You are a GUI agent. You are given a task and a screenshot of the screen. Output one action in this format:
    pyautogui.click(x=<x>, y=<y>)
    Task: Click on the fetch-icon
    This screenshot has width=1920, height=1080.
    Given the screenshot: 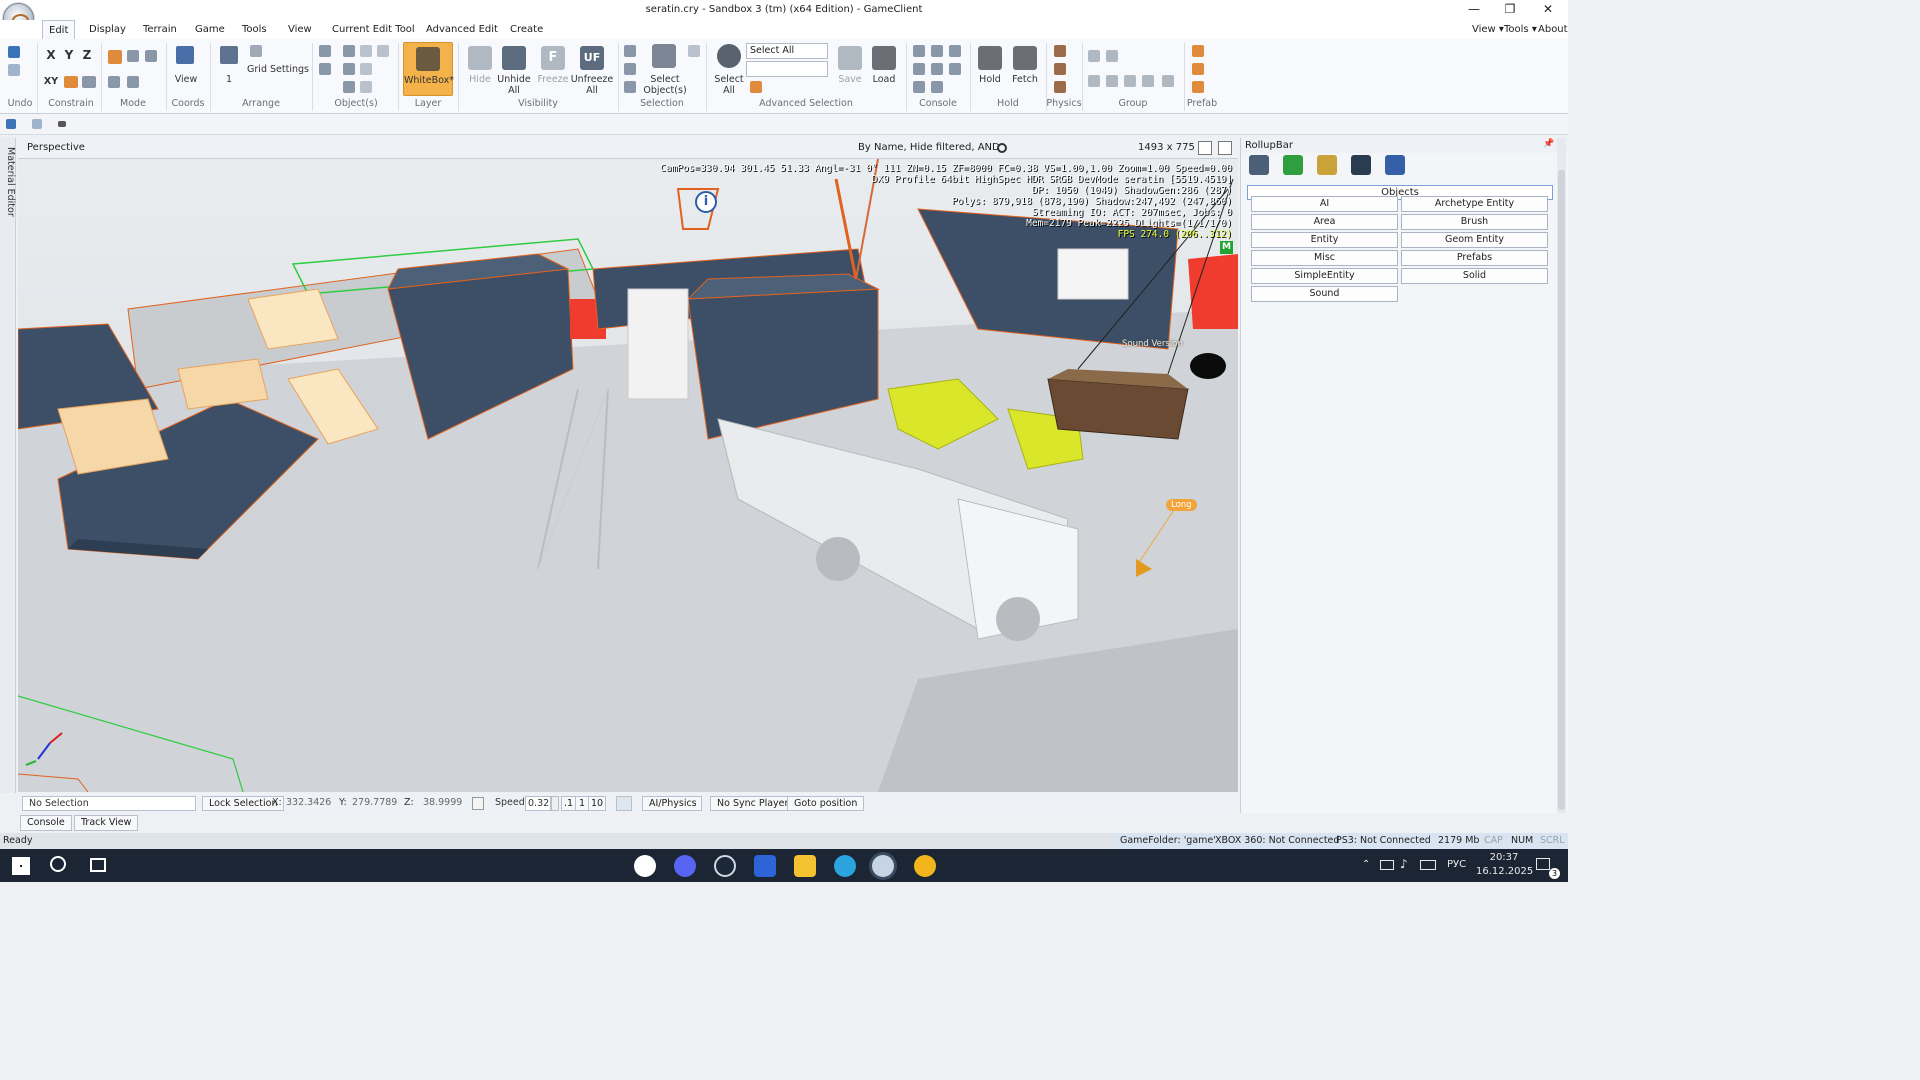 What is the action you would take?
    pyautogui.click(x=1025, y=58)
    